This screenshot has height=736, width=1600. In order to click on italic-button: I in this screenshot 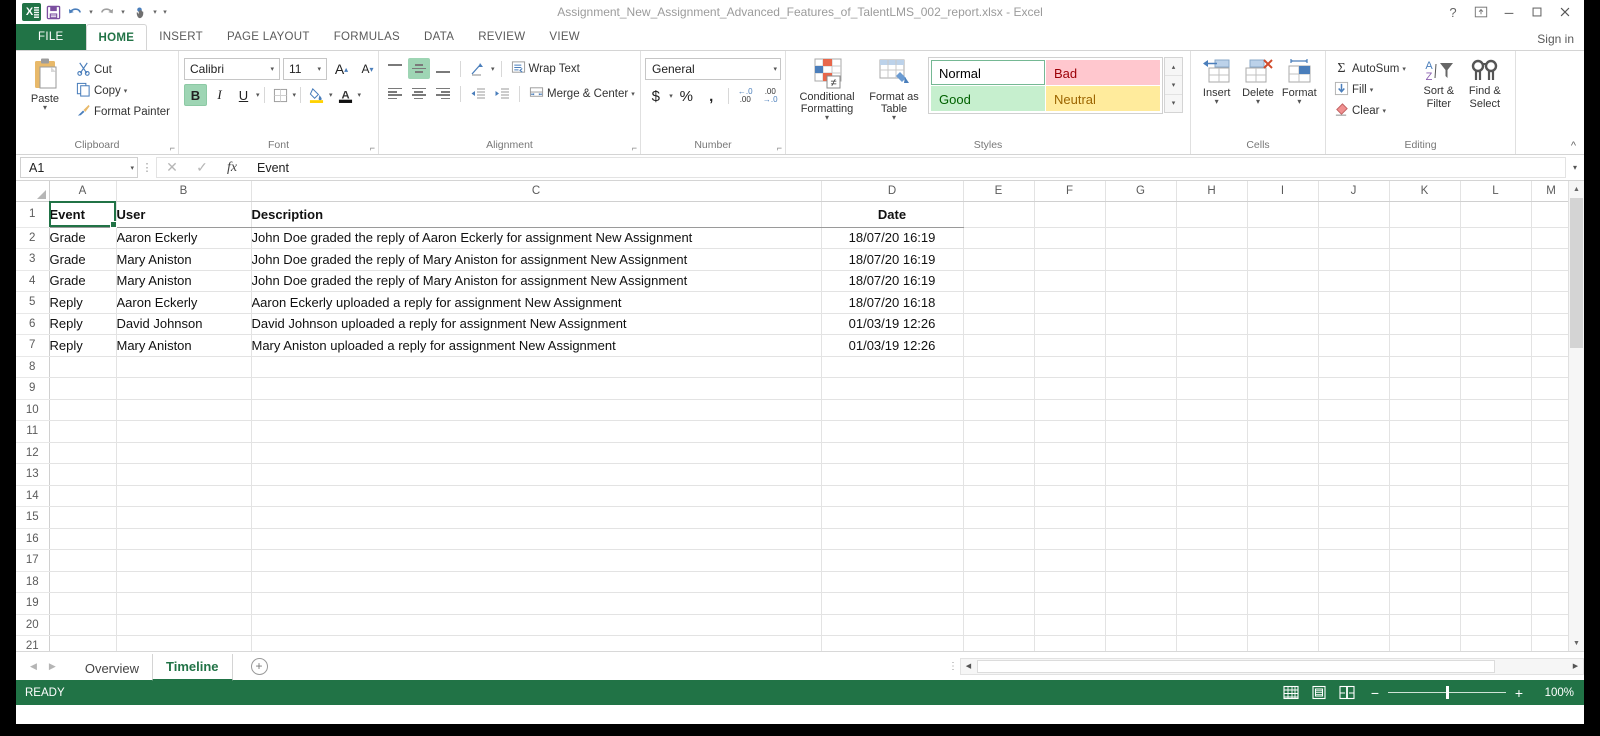, I will do `click(219, 95)`.